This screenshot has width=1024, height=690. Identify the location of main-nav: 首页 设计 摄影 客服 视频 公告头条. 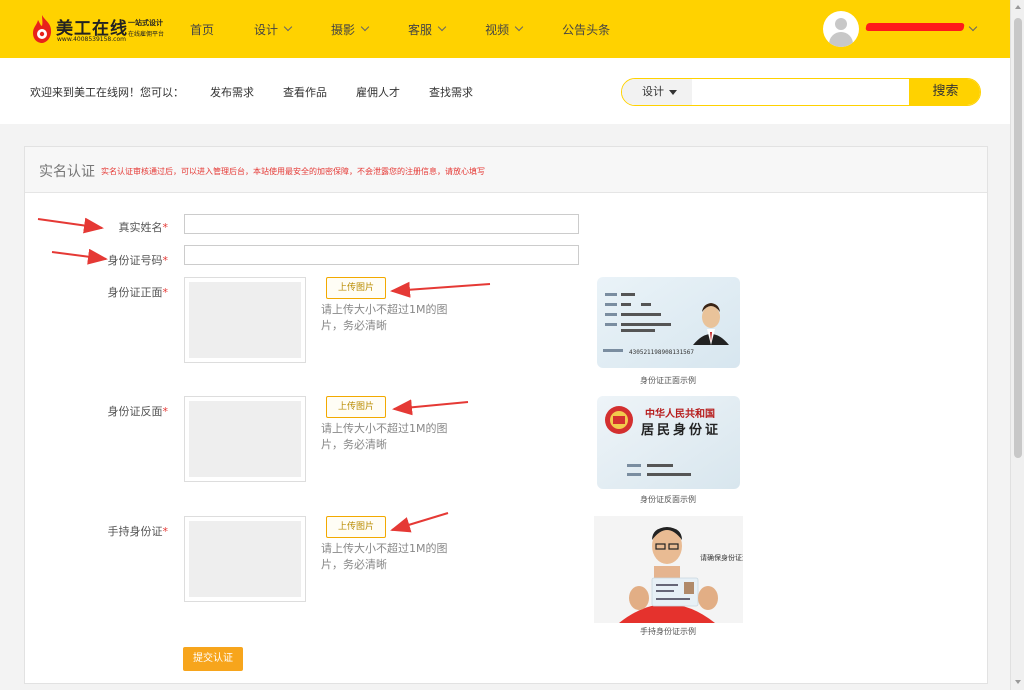
(420, 29).